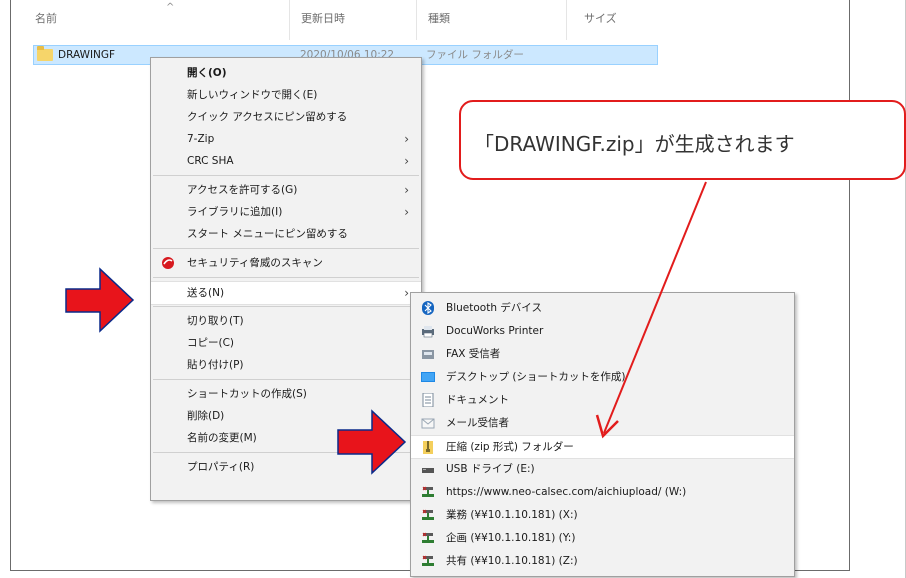  I want to click on pointer-arrow-icon, so click(651, 310).